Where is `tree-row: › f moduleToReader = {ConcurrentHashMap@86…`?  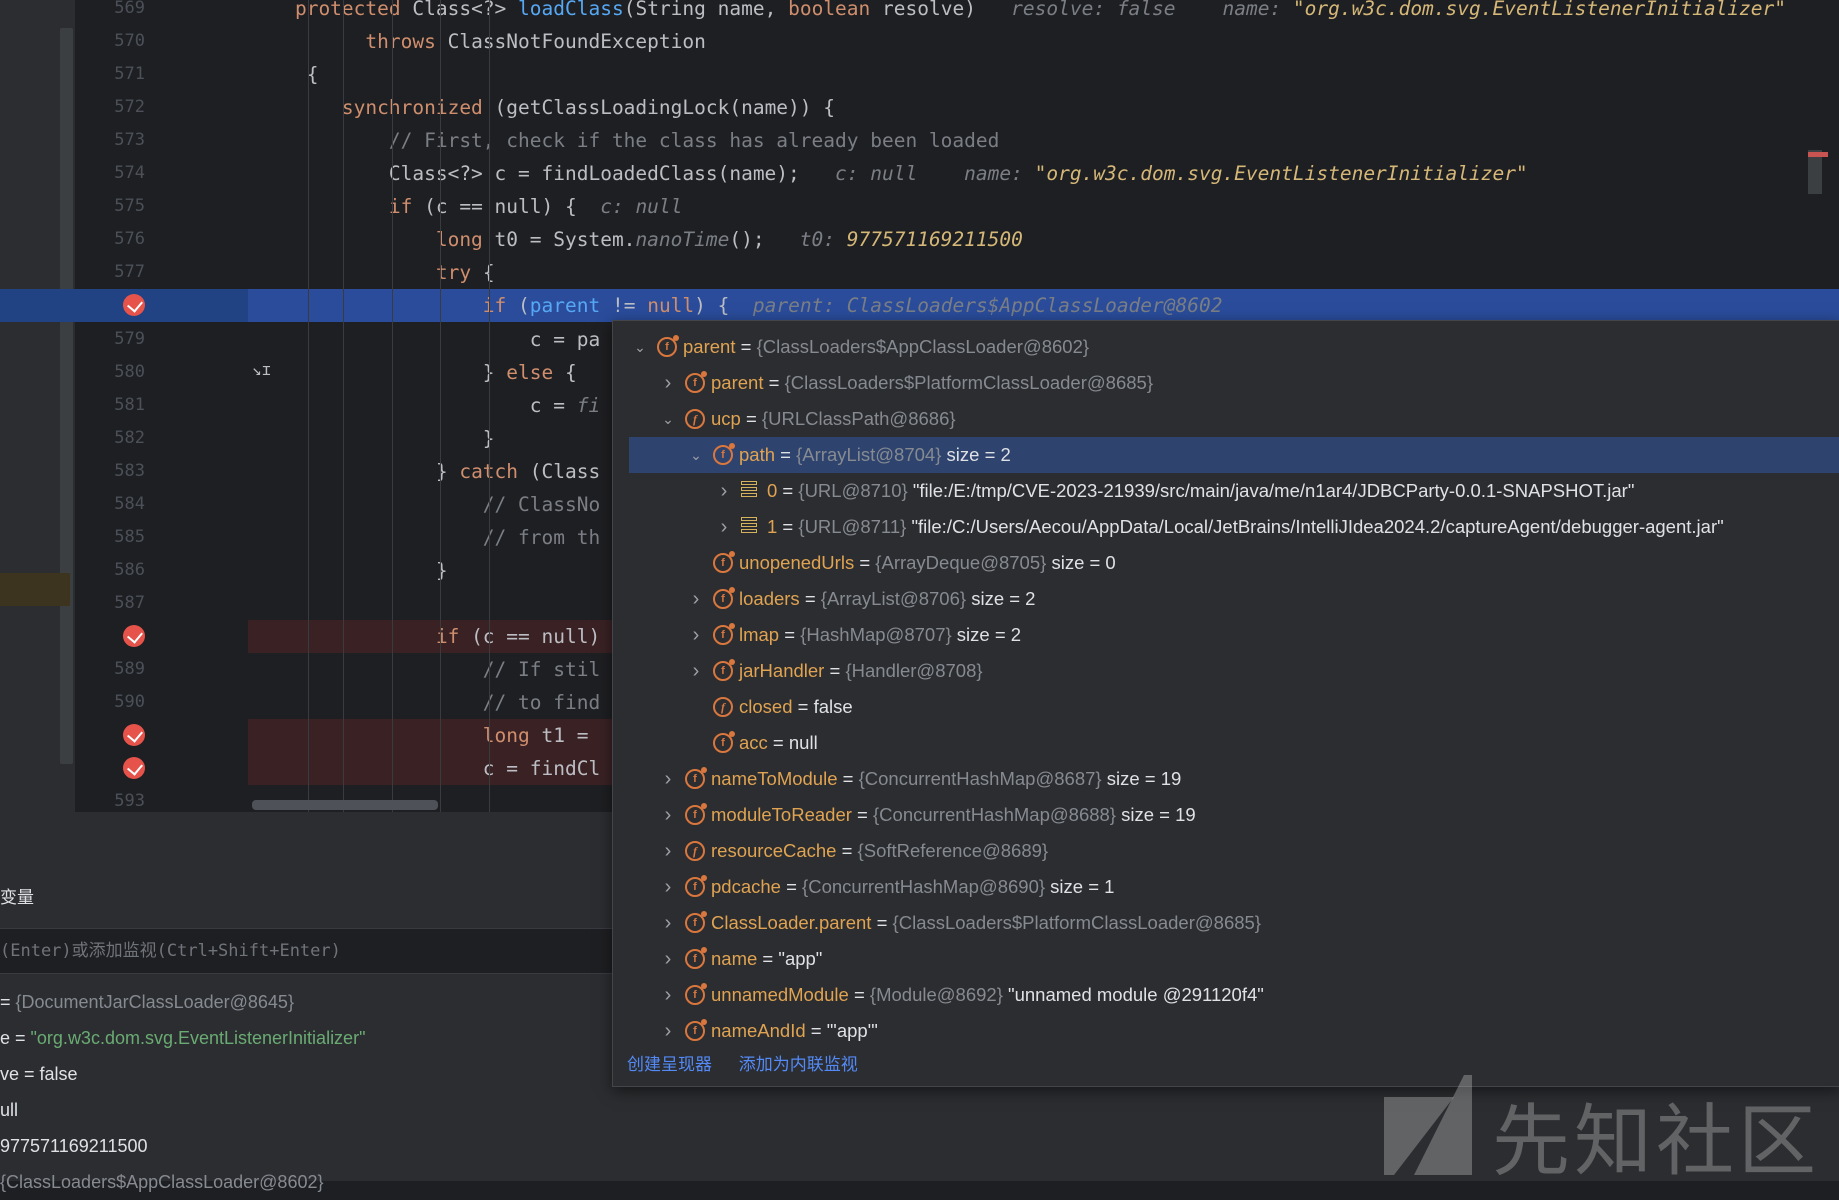 tree-row: › f moduleToReader = {ConcurrentHashMap@86… is located at coordinates (1226, 815).